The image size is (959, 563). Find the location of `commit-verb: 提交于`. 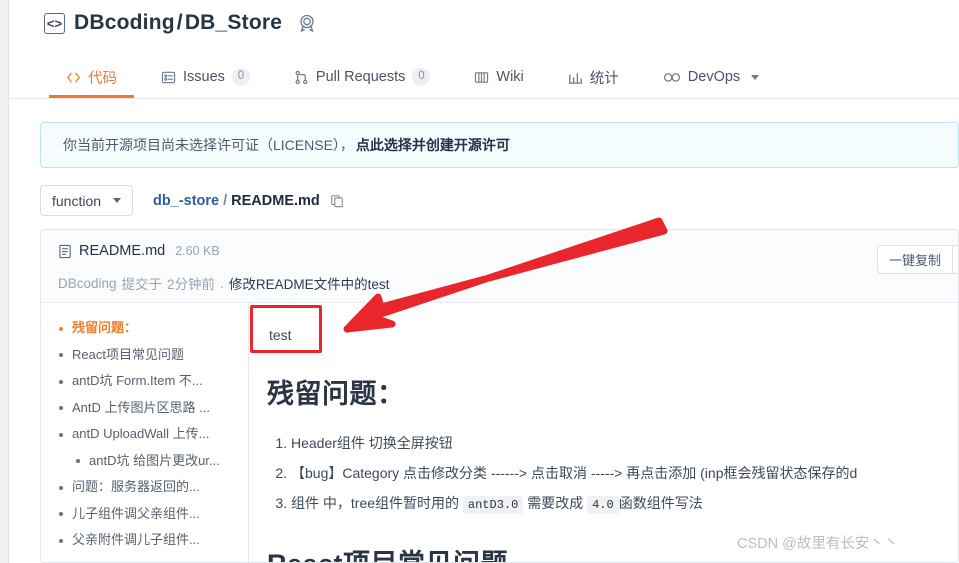

commit-verb: 提交于 is located at coordinates (142, 284).